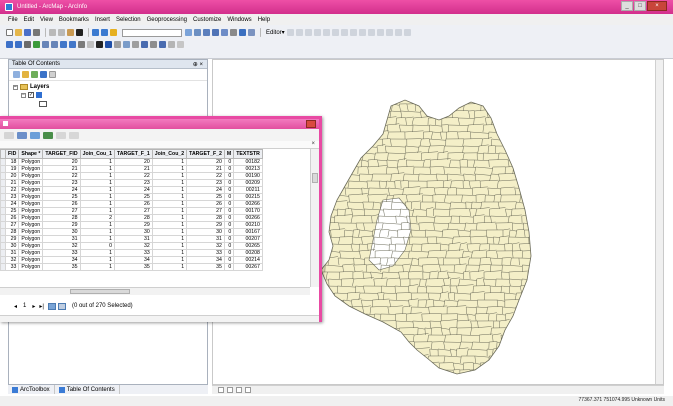 The height and width of the screenshot is (406, 673). What do you see at coordinates (12, 225) in the screenshot?
I see `table-cell: 27` at bounding box center [12, 225].